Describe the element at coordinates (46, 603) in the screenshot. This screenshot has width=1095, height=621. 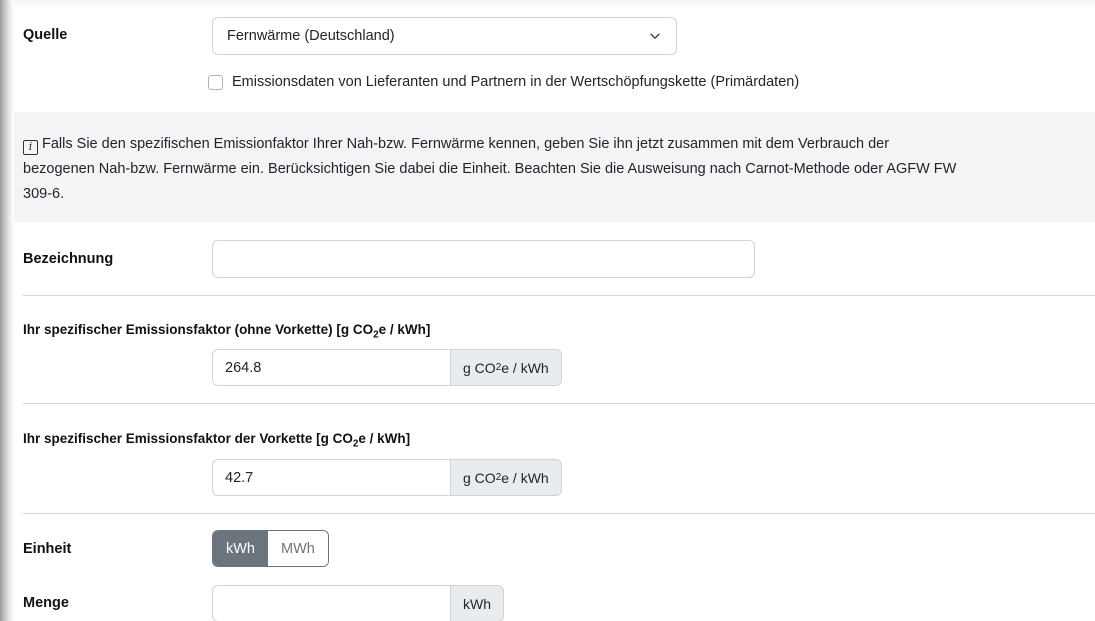
I see `amount-label: Menge` at that location.